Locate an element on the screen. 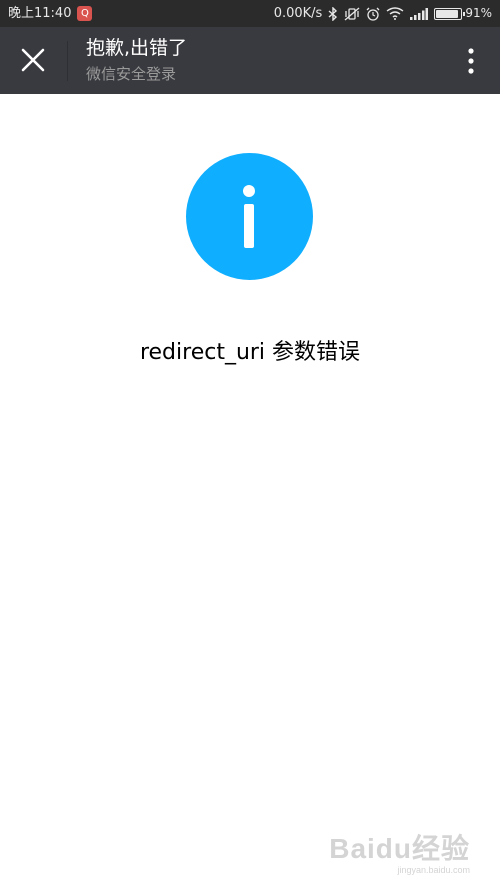 Image resolution: width=500 pixels, height=889 pixels. battery-indicator: 91% is located at coordinates (463, 13).